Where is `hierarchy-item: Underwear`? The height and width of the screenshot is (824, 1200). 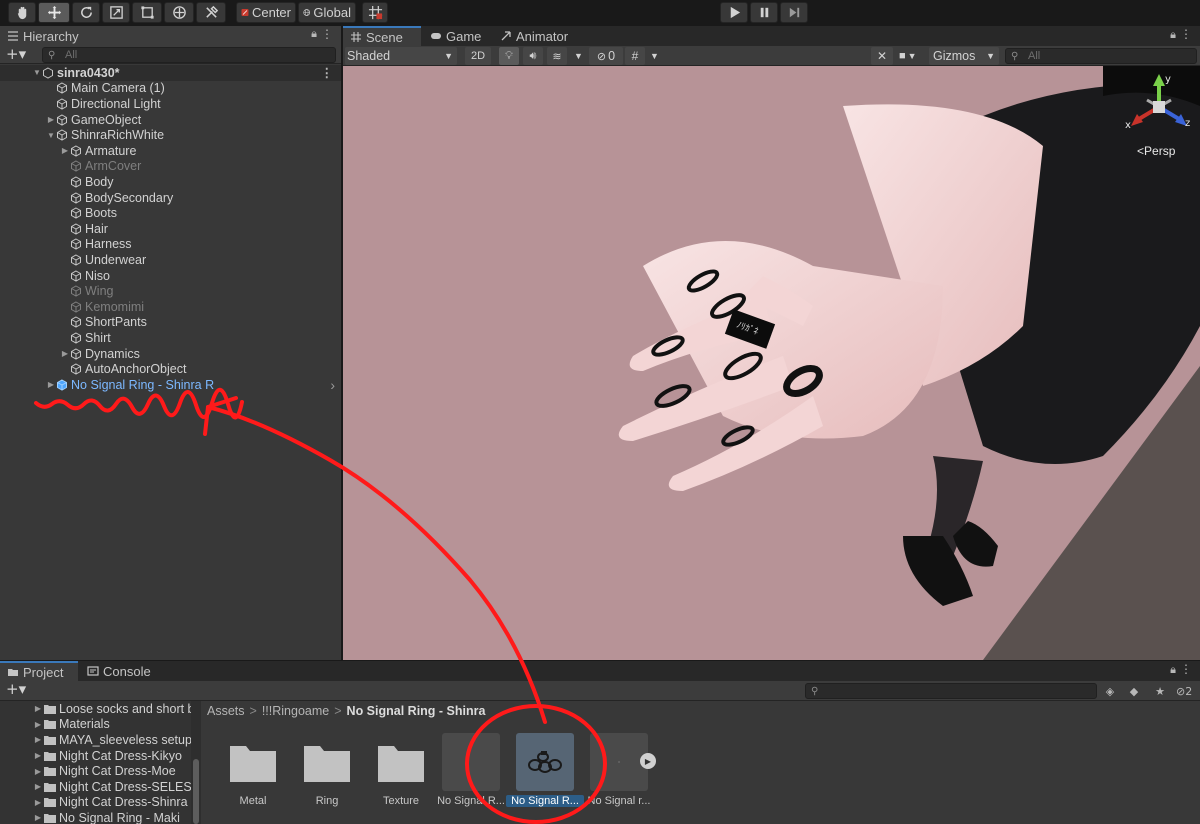
hierarchy-item: Underwear is located at coordinates (170, 260).